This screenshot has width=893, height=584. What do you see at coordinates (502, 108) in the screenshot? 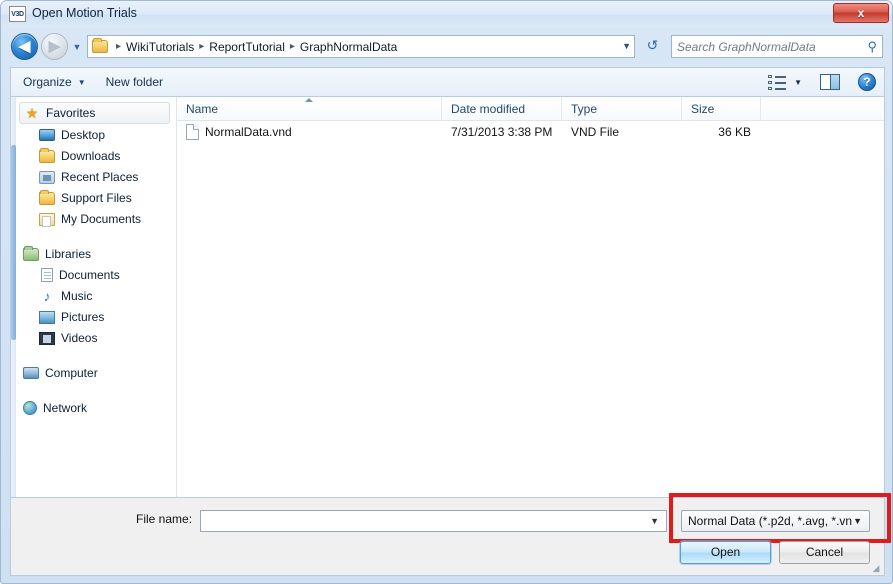
I see `column-header-date-modified: Date modified` at bounding box center [502, 108].